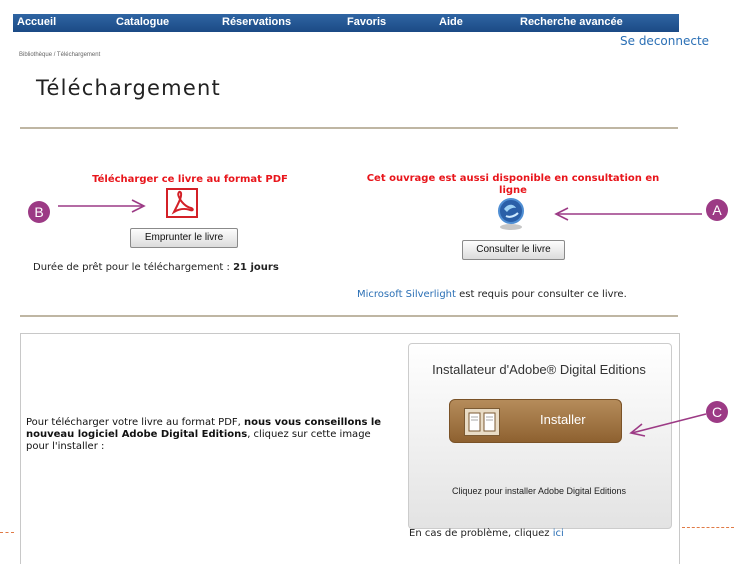 This screenshot has width=734, height=564. Describe the element at coordinates (131, 267) in the screenshot. I see `loan-duration-label: Durée de prêt pour le téléchargement :` at that location.